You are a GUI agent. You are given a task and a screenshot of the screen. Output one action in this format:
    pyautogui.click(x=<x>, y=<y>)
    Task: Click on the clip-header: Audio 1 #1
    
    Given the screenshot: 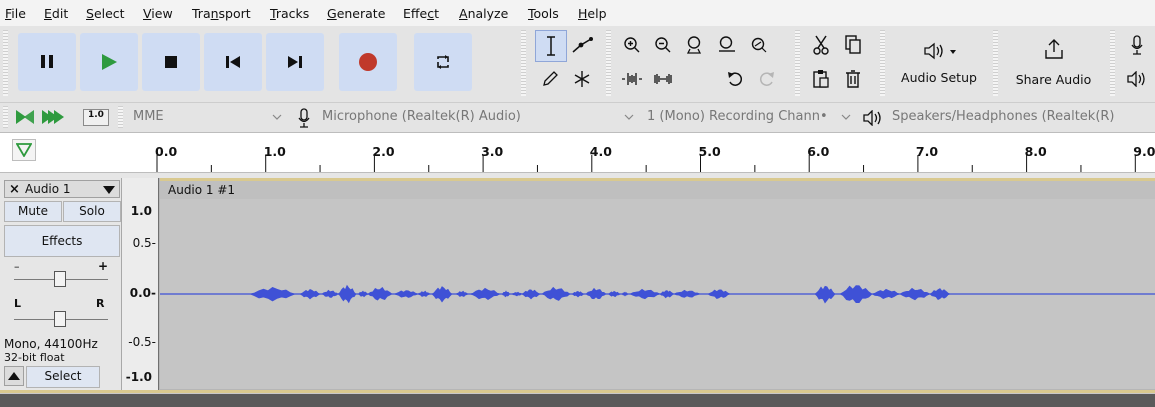 What is the action you would take?
    pyautogui.click(x=657, y=190)
    